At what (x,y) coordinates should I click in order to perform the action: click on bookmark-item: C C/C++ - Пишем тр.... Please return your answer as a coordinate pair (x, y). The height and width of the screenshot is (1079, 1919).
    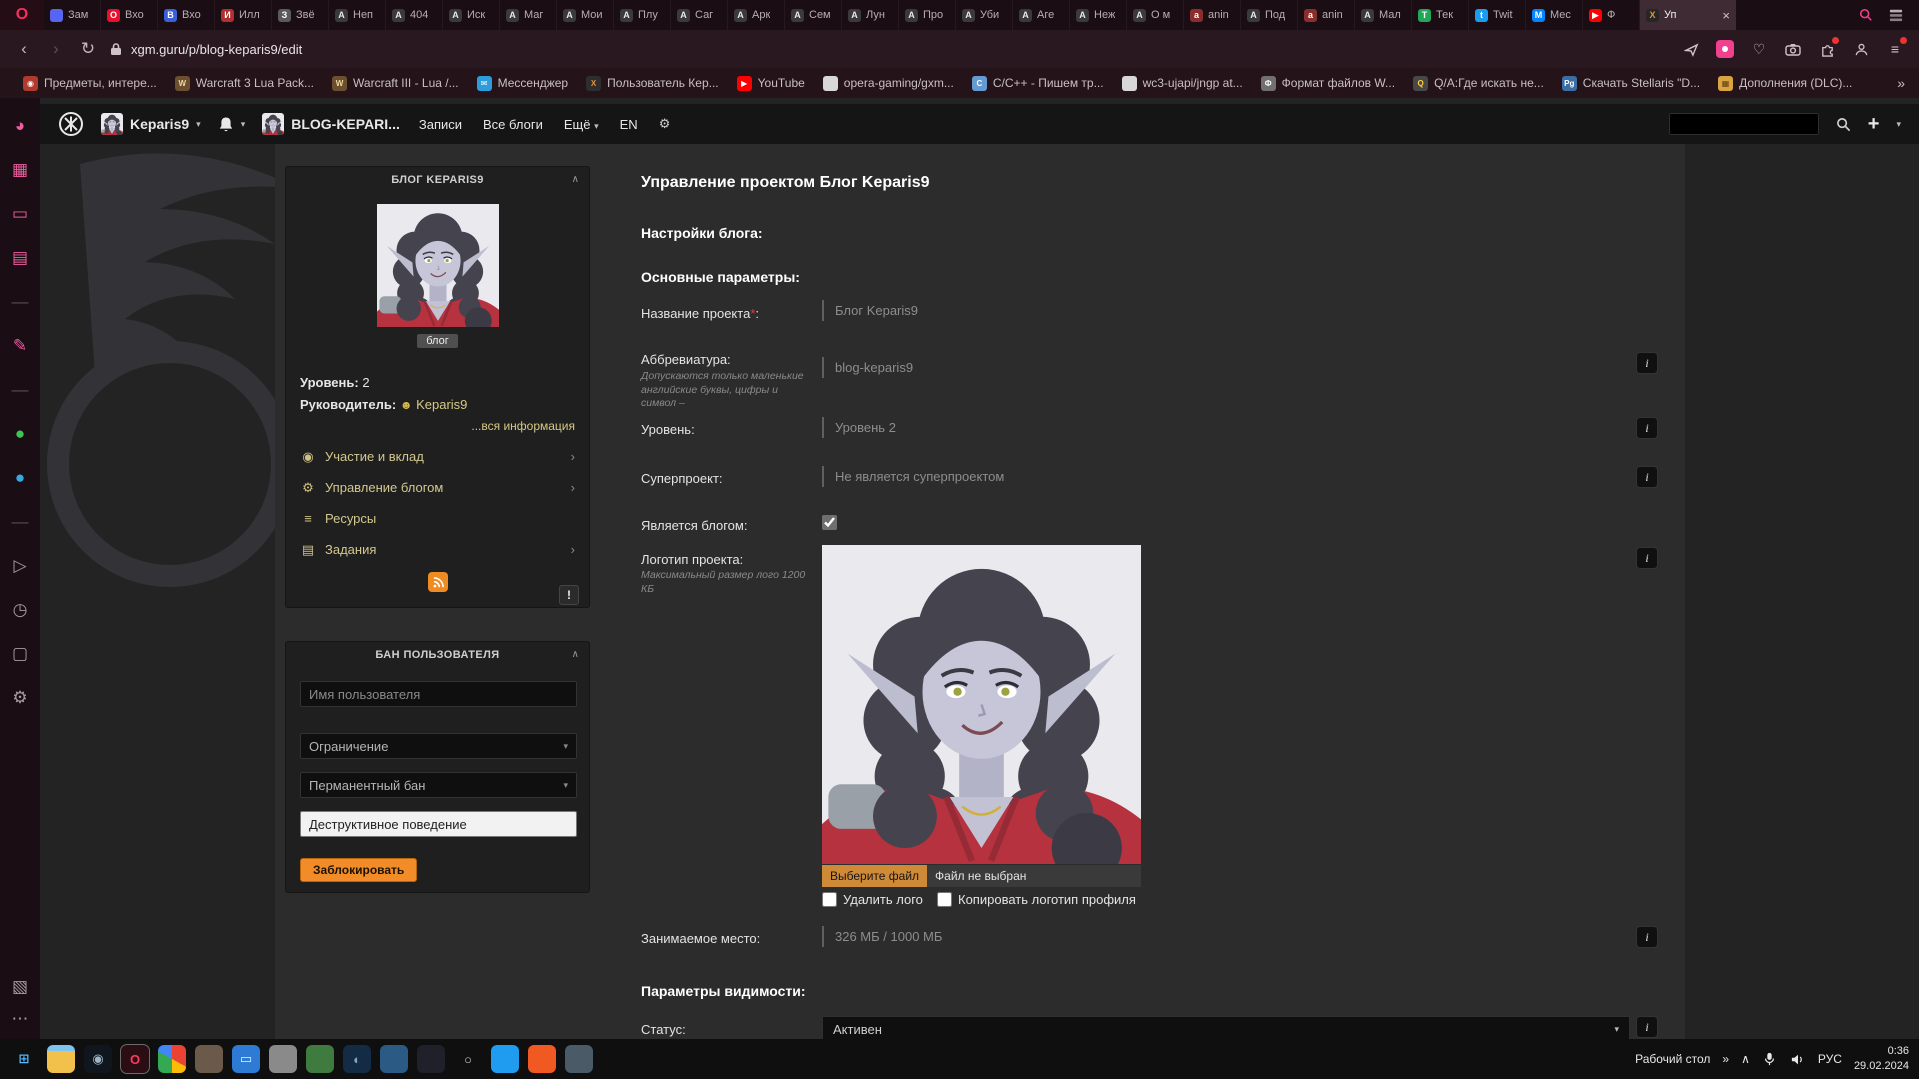
    Looking at the image, I should click on (1038, 83).